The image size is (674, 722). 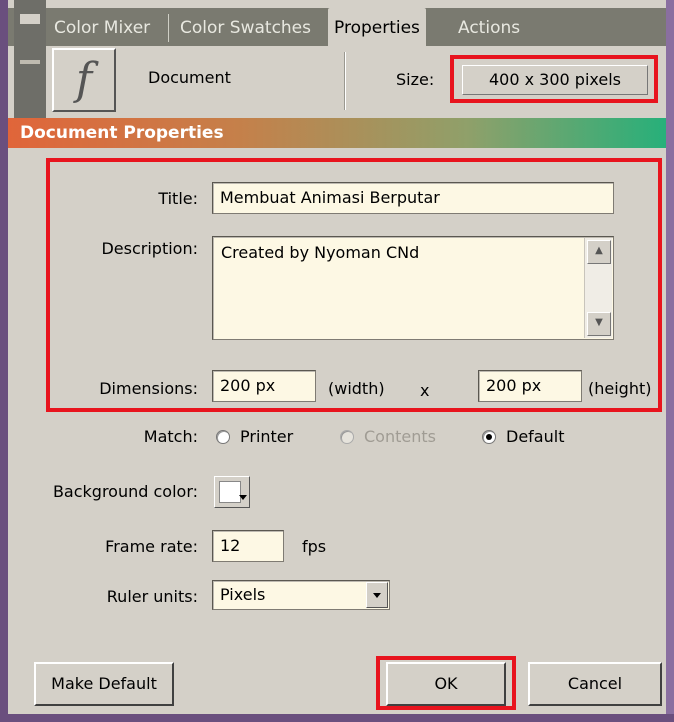 What do you see at coordinates (30, 59) in the screenshot?
I see `panel-gripper` at bounding box center [30, 59].